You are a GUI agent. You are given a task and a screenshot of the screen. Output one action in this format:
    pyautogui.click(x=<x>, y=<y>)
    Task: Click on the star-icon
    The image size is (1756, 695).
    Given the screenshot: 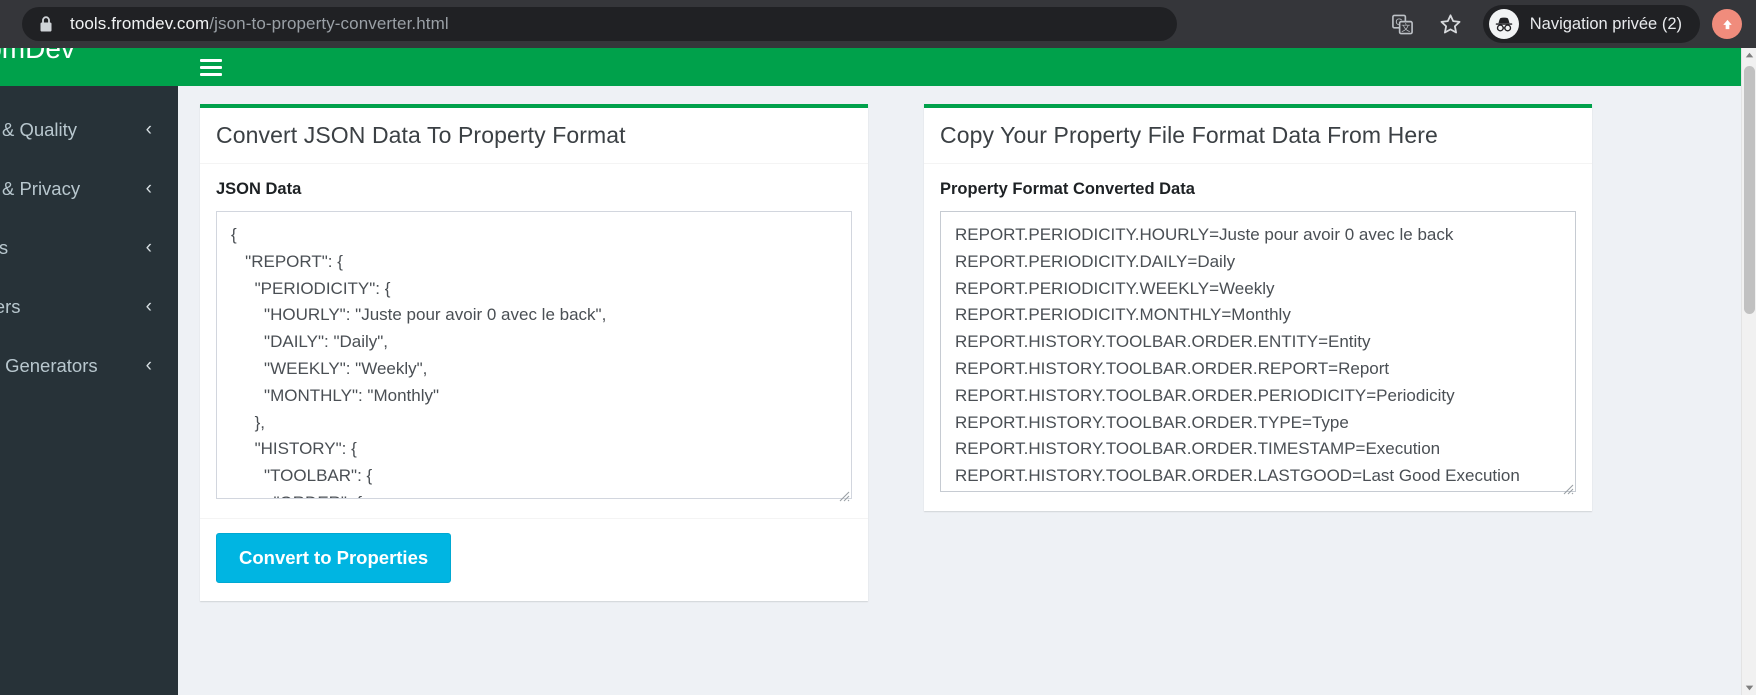 What is the action you would take?
    pyautogui.click(x=1451, y=24)
    